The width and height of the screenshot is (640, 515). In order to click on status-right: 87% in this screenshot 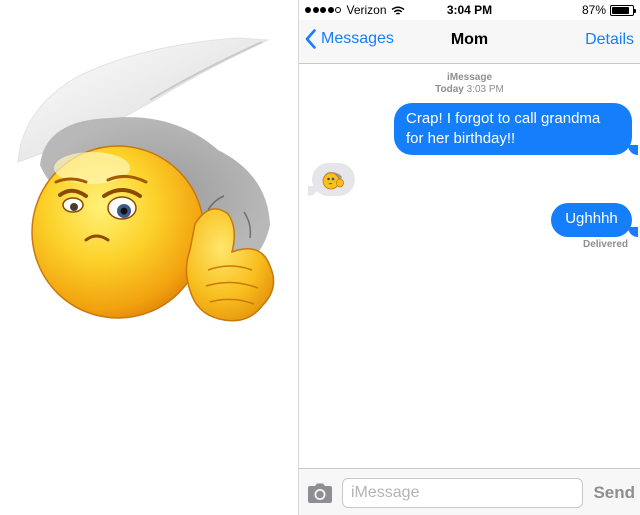, I will do `click(608, 10)`.